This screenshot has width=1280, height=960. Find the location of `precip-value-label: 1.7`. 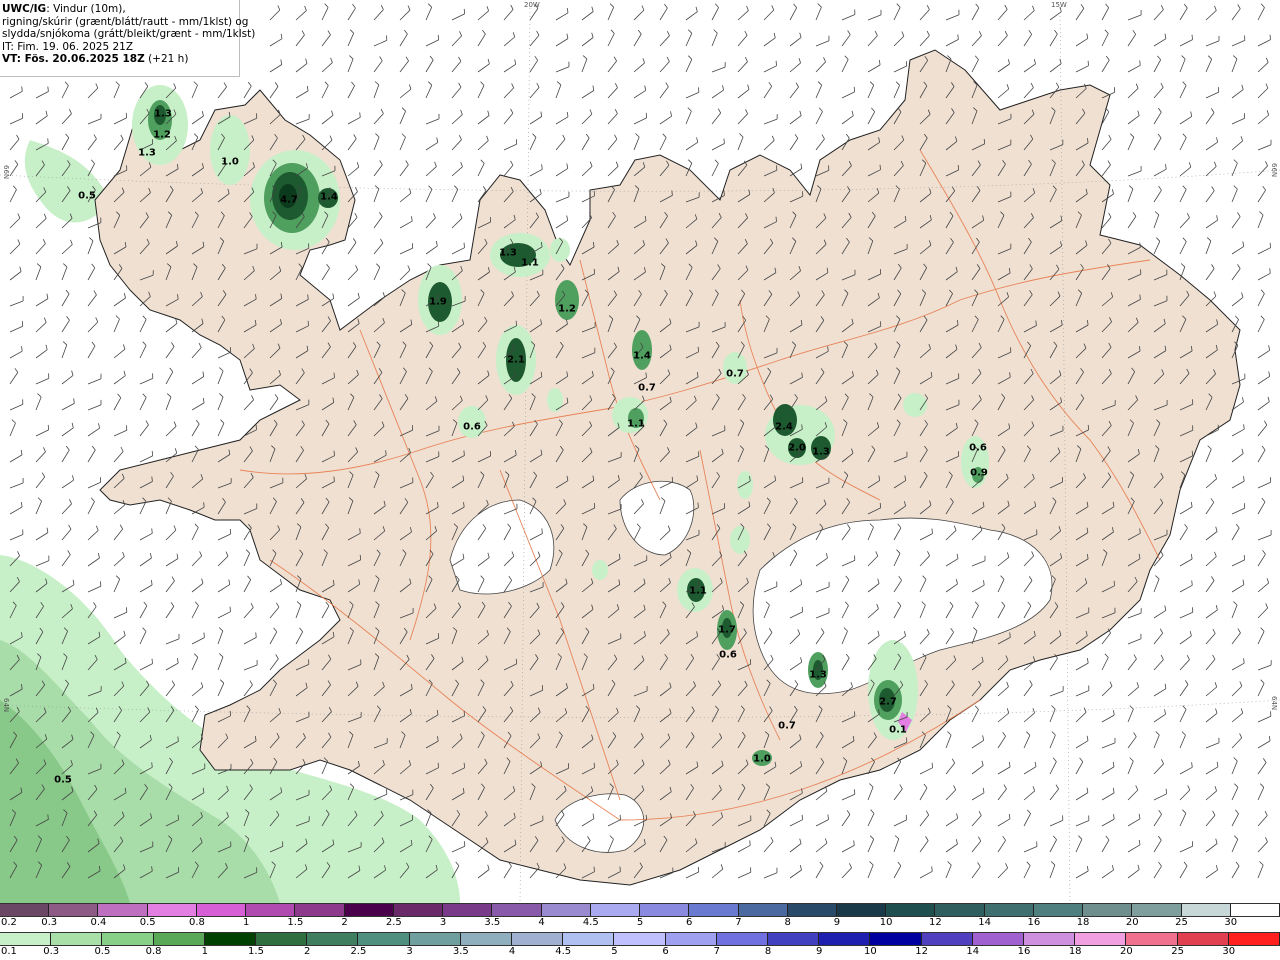

precip-value-label: 1.7 is located at coordinates (727, 630).